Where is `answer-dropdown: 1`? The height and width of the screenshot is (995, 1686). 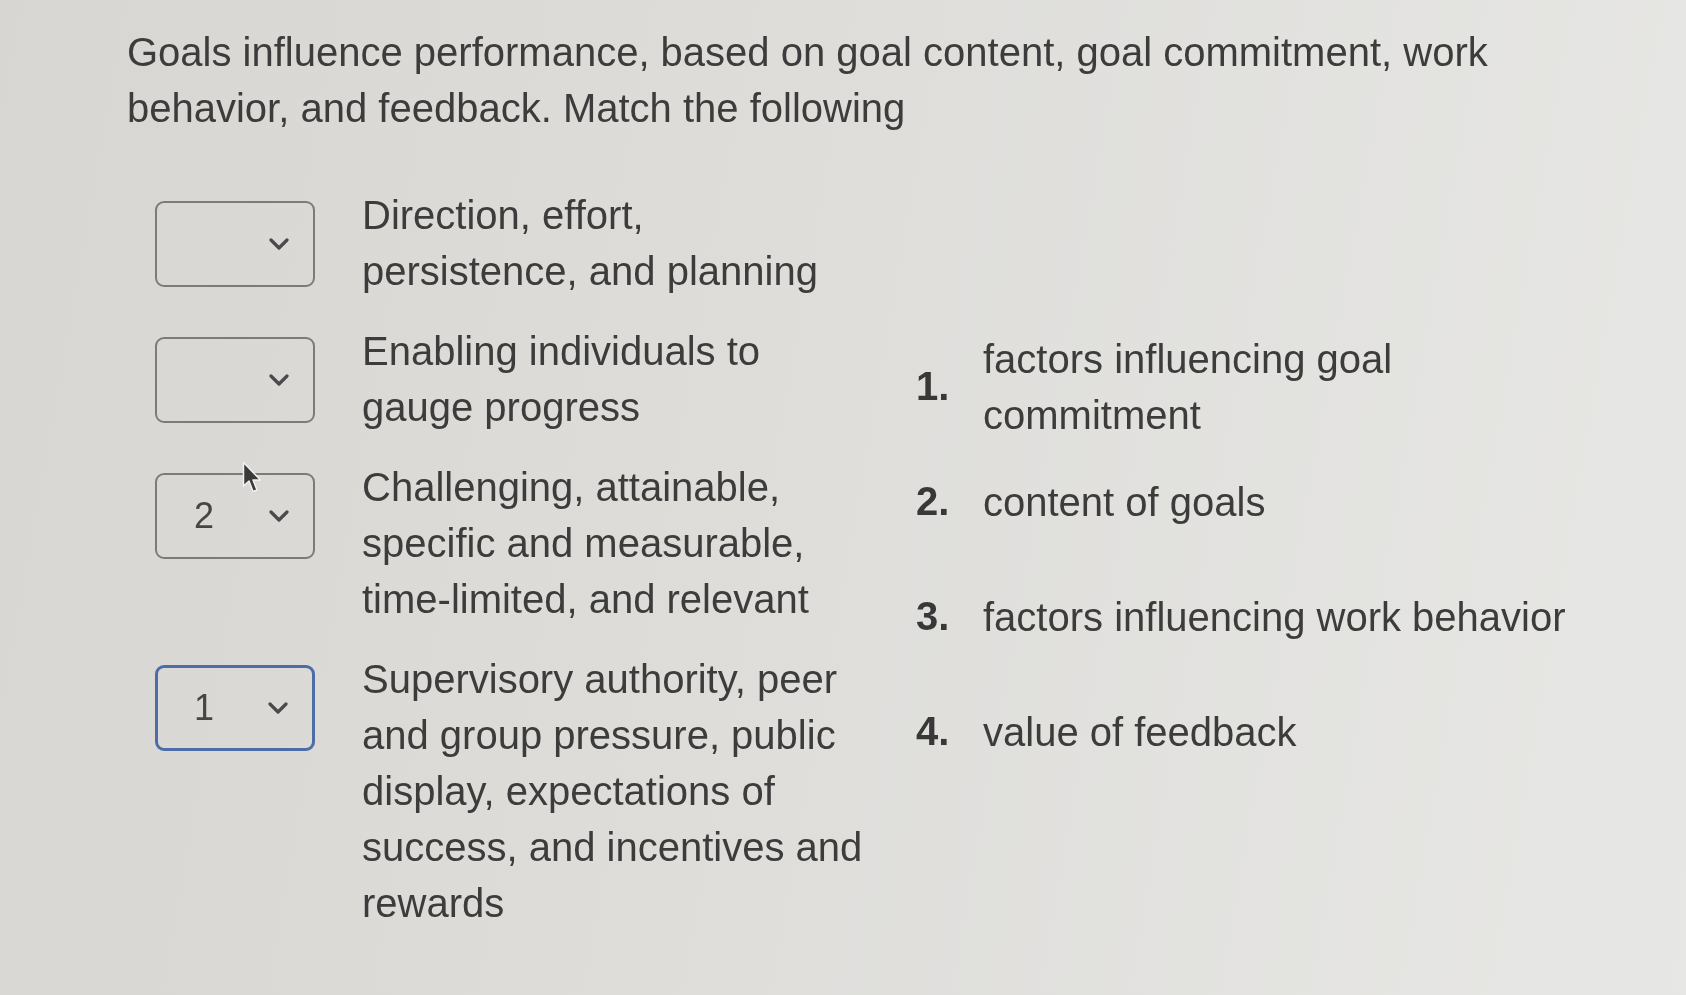
answer-dropdown: 1 is located at coordinates (235, 708).